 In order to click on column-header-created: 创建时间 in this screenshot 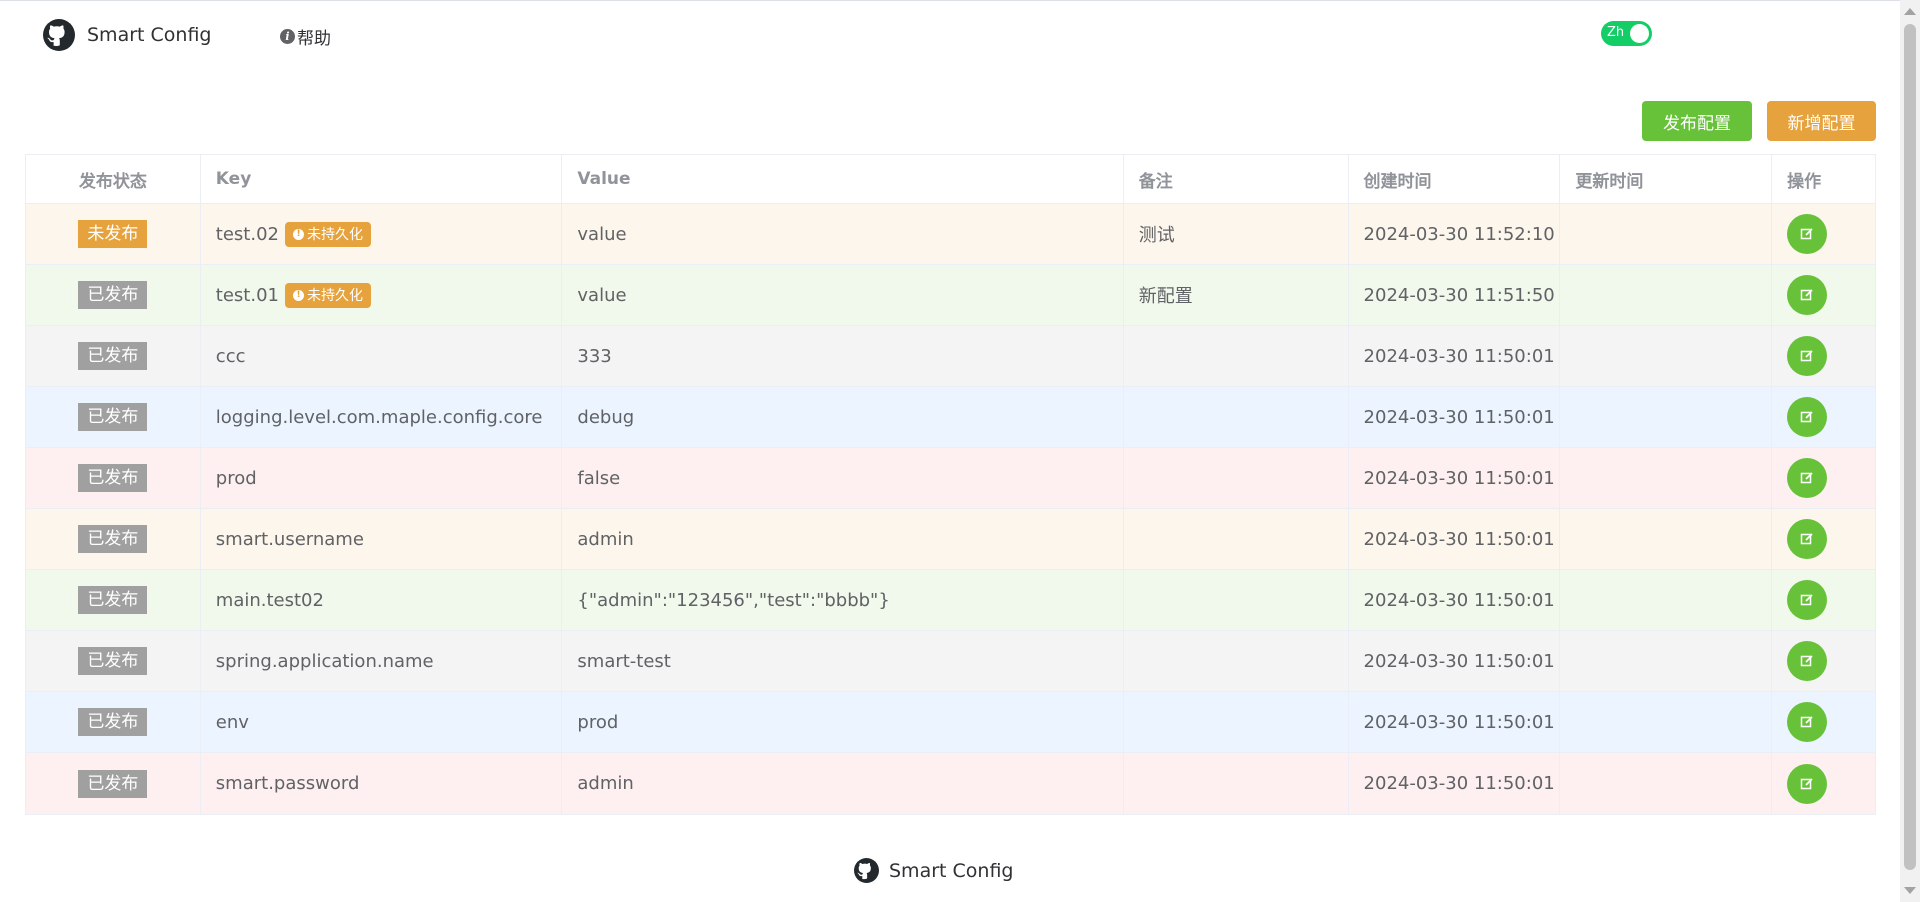, I will do `click(1455, 179)`.